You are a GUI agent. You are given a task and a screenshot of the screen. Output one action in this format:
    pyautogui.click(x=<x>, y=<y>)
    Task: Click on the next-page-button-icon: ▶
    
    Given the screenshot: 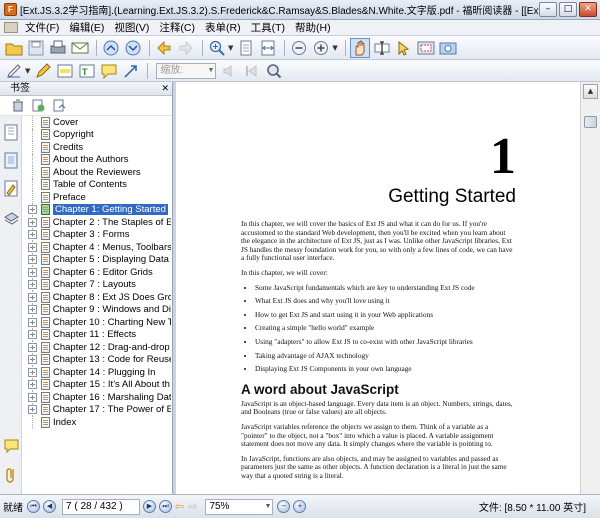 What is the action you would take?
    pyautogui.click(x=149, y=506)
    